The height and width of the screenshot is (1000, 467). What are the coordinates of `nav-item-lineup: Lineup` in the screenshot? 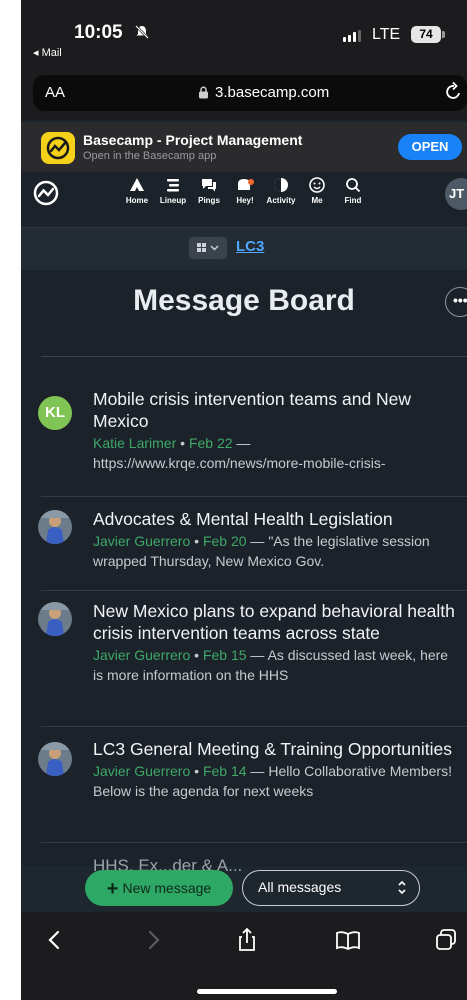 It's located at (173, 190).